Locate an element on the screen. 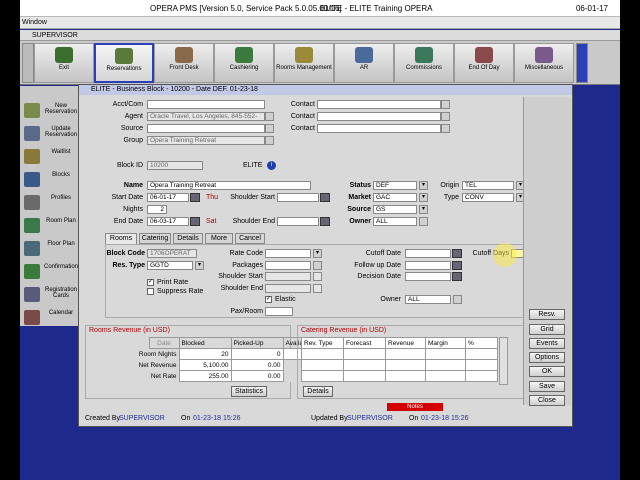  close-button: Close is located at coordinates (547, 400).